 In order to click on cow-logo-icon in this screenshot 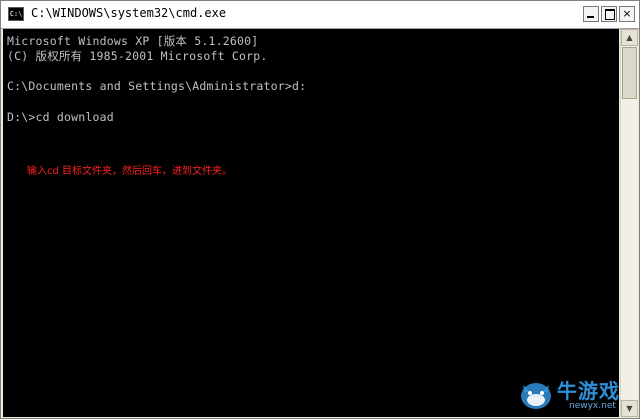, I will do `click(536, 396)`.